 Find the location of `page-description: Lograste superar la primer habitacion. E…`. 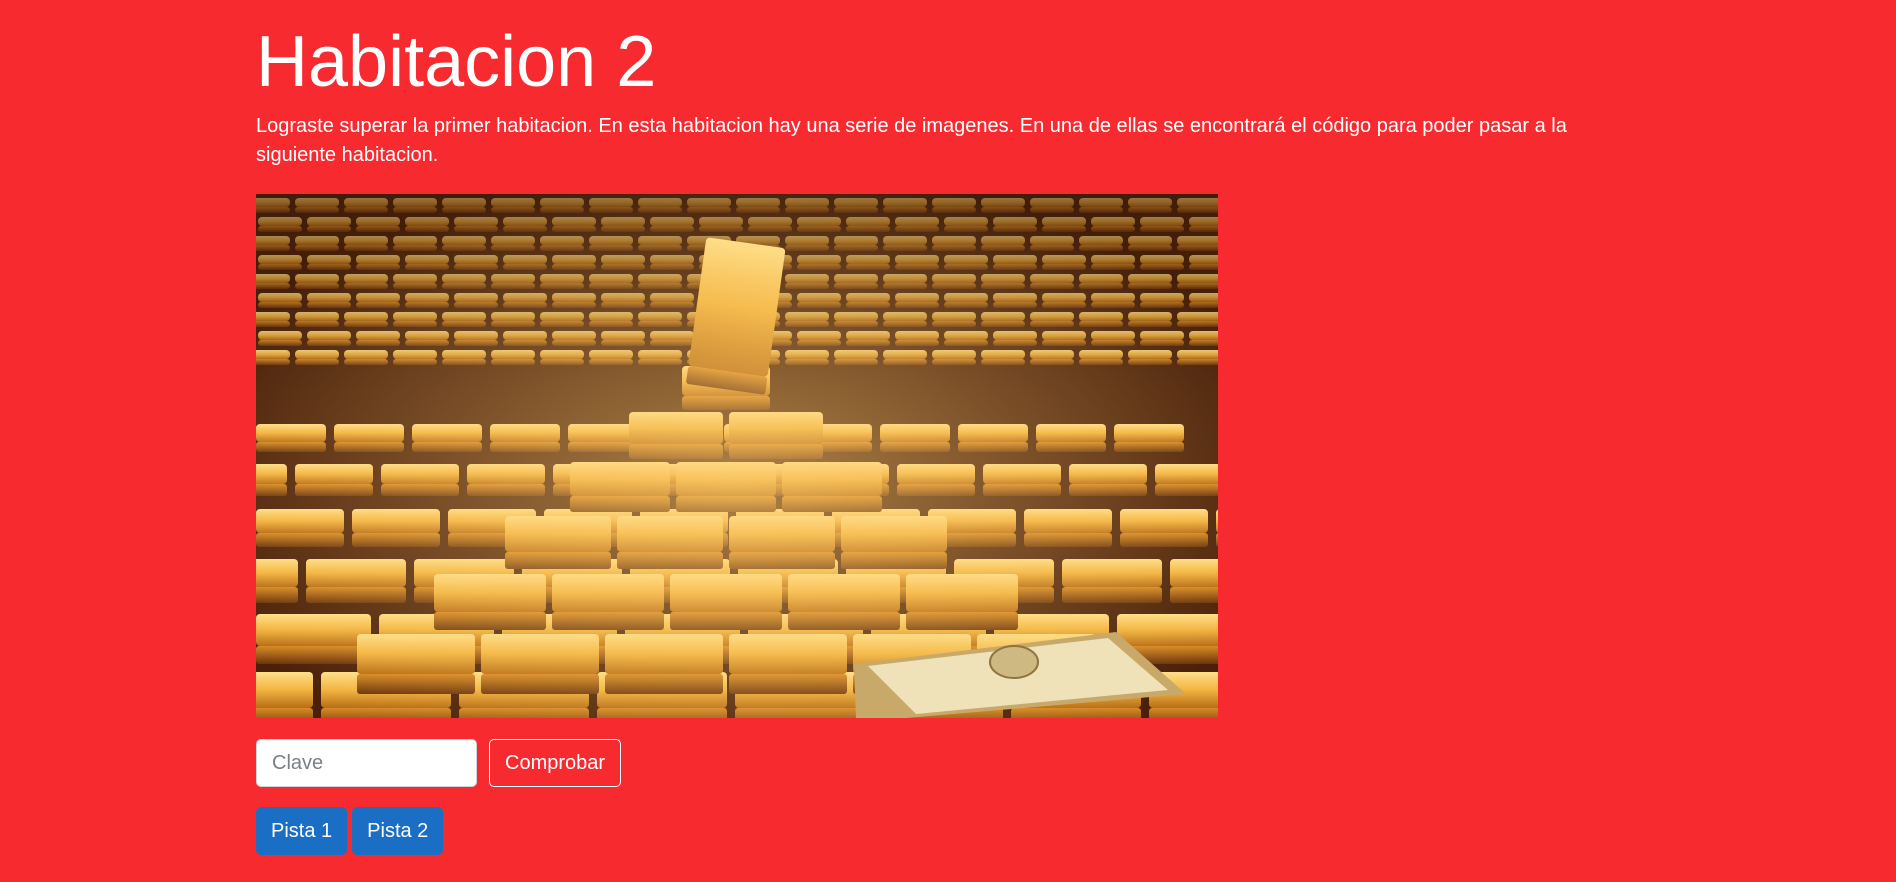

page-description: Lograste superar la primer habitacion. E… is located at coordinates (911, 140).